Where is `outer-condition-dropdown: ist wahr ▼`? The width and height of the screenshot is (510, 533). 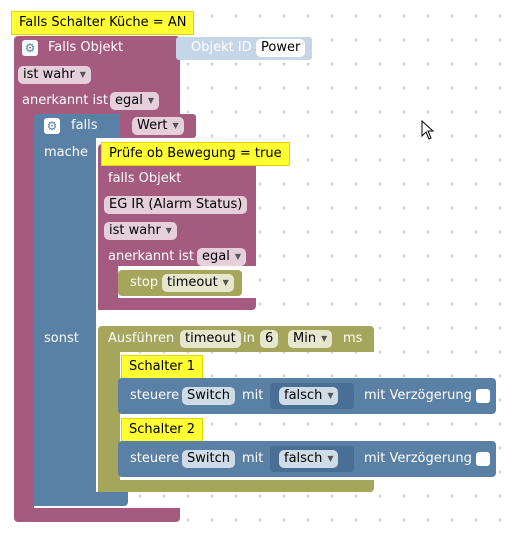 outer-condition-dropdown: ist wahr ▼ is located at coordinates (54, 75).